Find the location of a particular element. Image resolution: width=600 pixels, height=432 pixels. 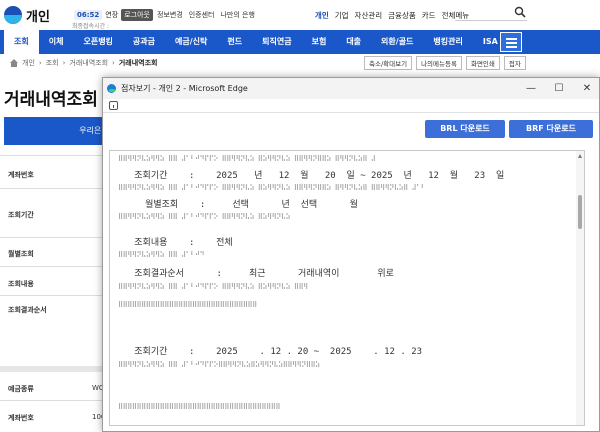

nav-forex: 외환/골드 is located at coordinates (397, 42).